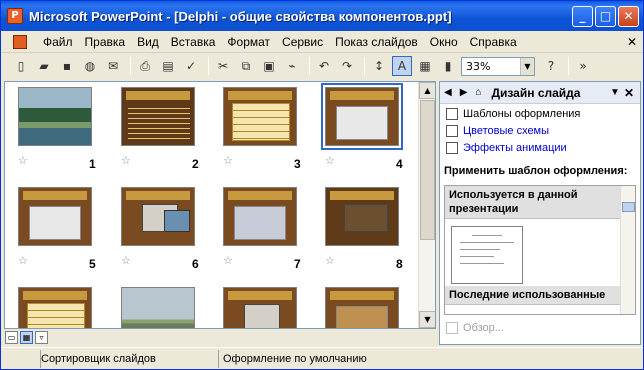 This screenshot has height=370, width=644. Describe the element at coordinates (478, 92) in the screenshot. I see `home-icon: ⌂` at that location.